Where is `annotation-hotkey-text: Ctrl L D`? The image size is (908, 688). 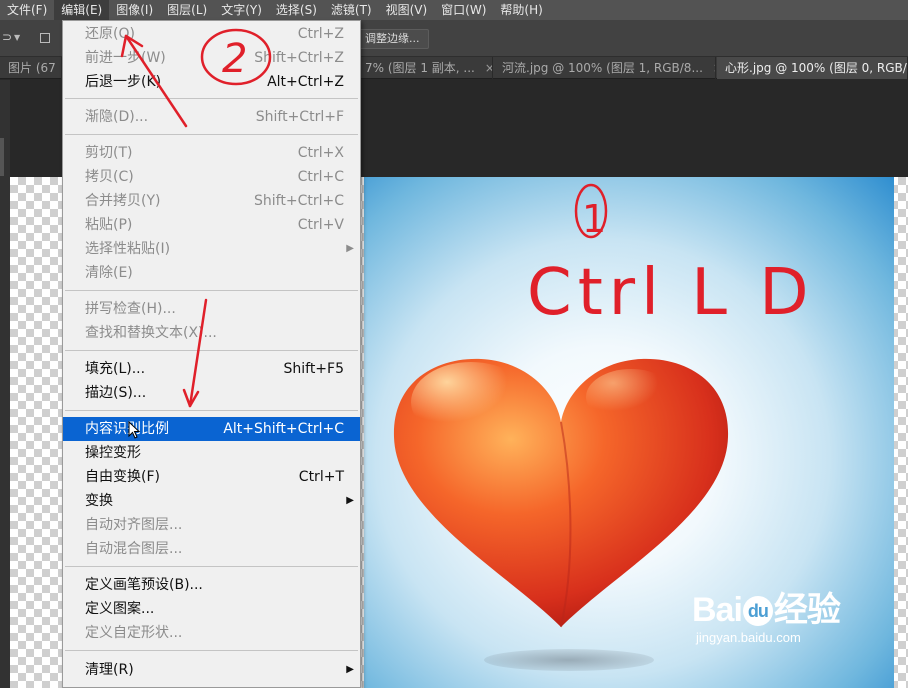
annotation-hotkey-text: Ctrl L D is located at coordinates (671, 293).